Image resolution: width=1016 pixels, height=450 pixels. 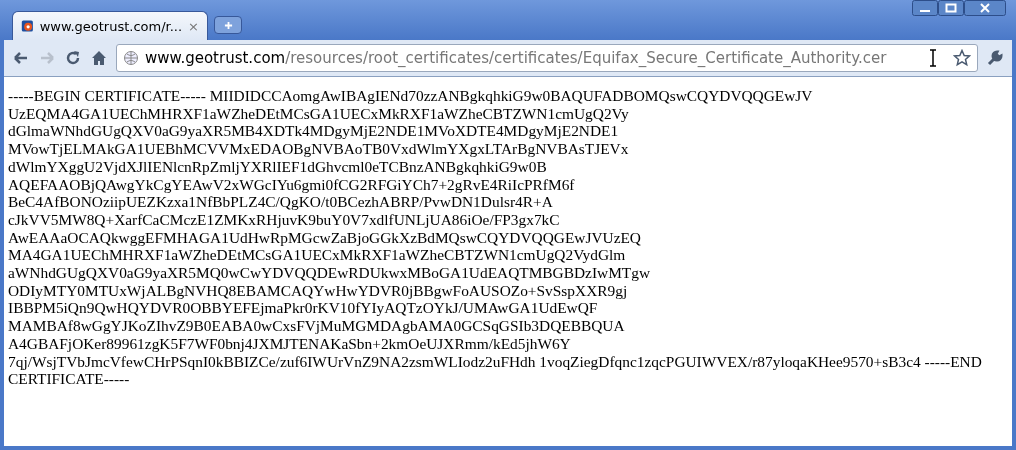 I want to click on browser-tab: www.geotrust.com/r... ×, so click(x=110, y=25).